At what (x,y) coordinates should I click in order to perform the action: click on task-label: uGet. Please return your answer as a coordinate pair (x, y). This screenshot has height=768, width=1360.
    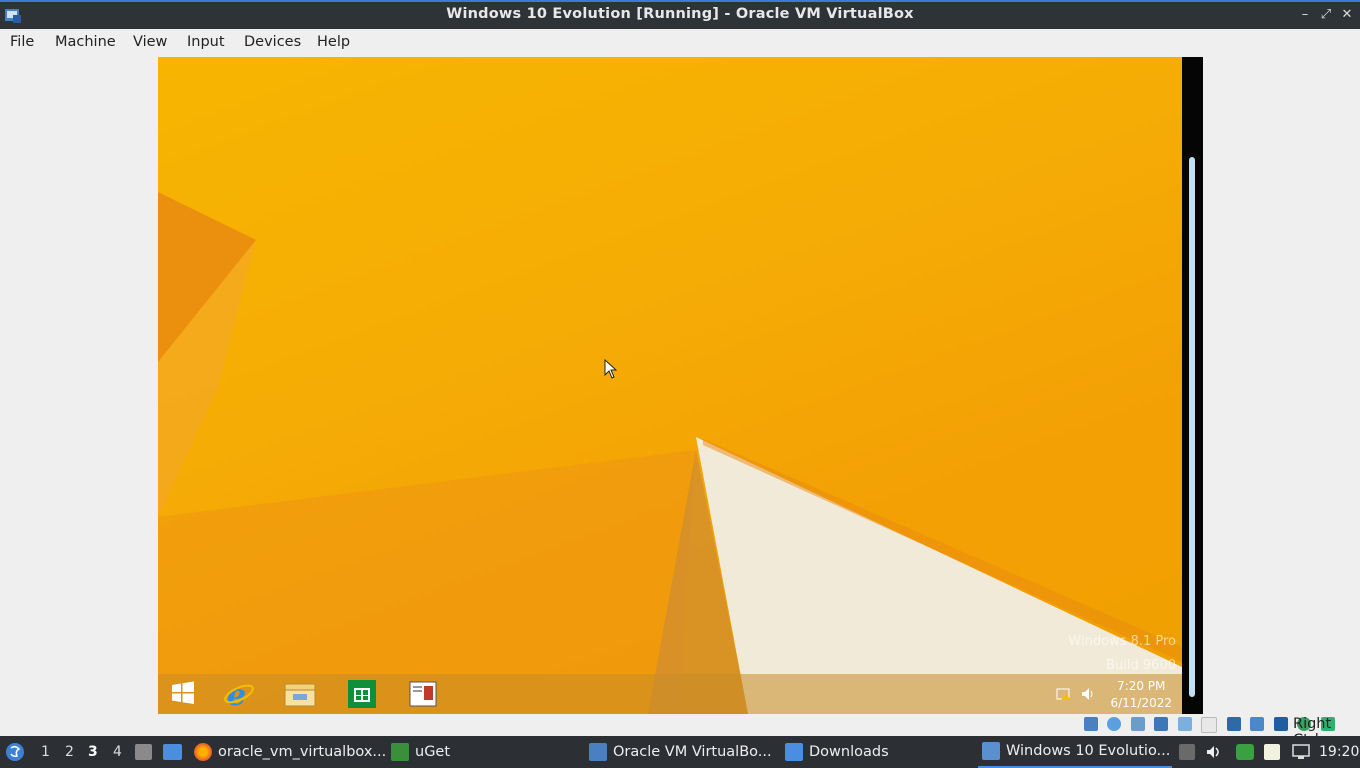
    Looking at the image, I should click on (433, 752).